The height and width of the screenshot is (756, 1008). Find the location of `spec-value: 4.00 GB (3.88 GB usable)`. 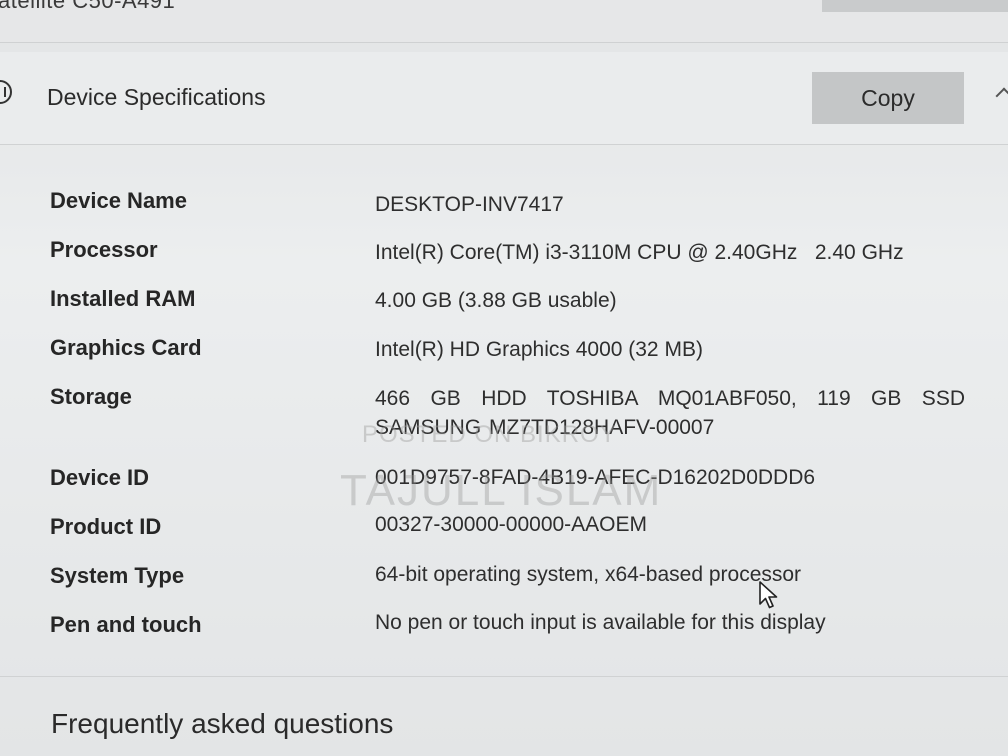

spec-value: 4.00 GB (3.88 GB usable) is located at coordinates (496, 300).